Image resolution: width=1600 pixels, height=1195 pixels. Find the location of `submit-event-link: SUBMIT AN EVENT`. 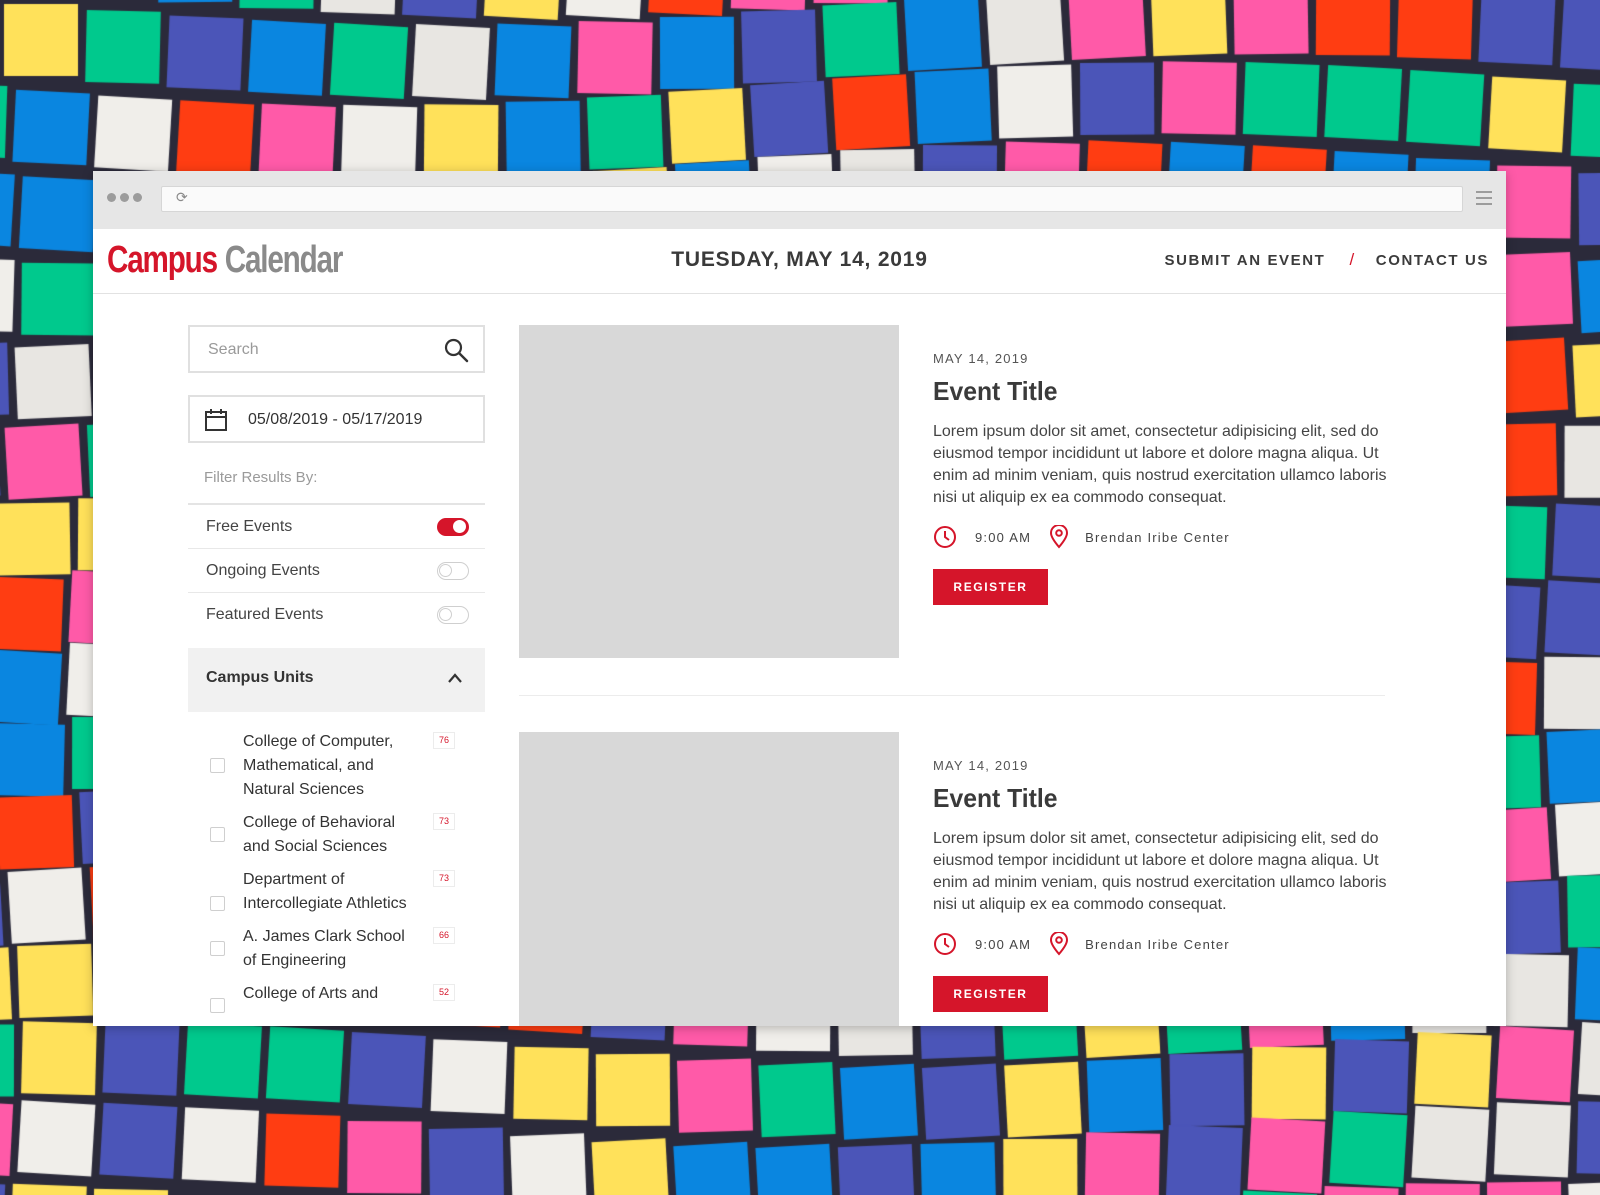

submit-event-link: SUBMIT AN EVENT is located at coordinates (1245, 260).